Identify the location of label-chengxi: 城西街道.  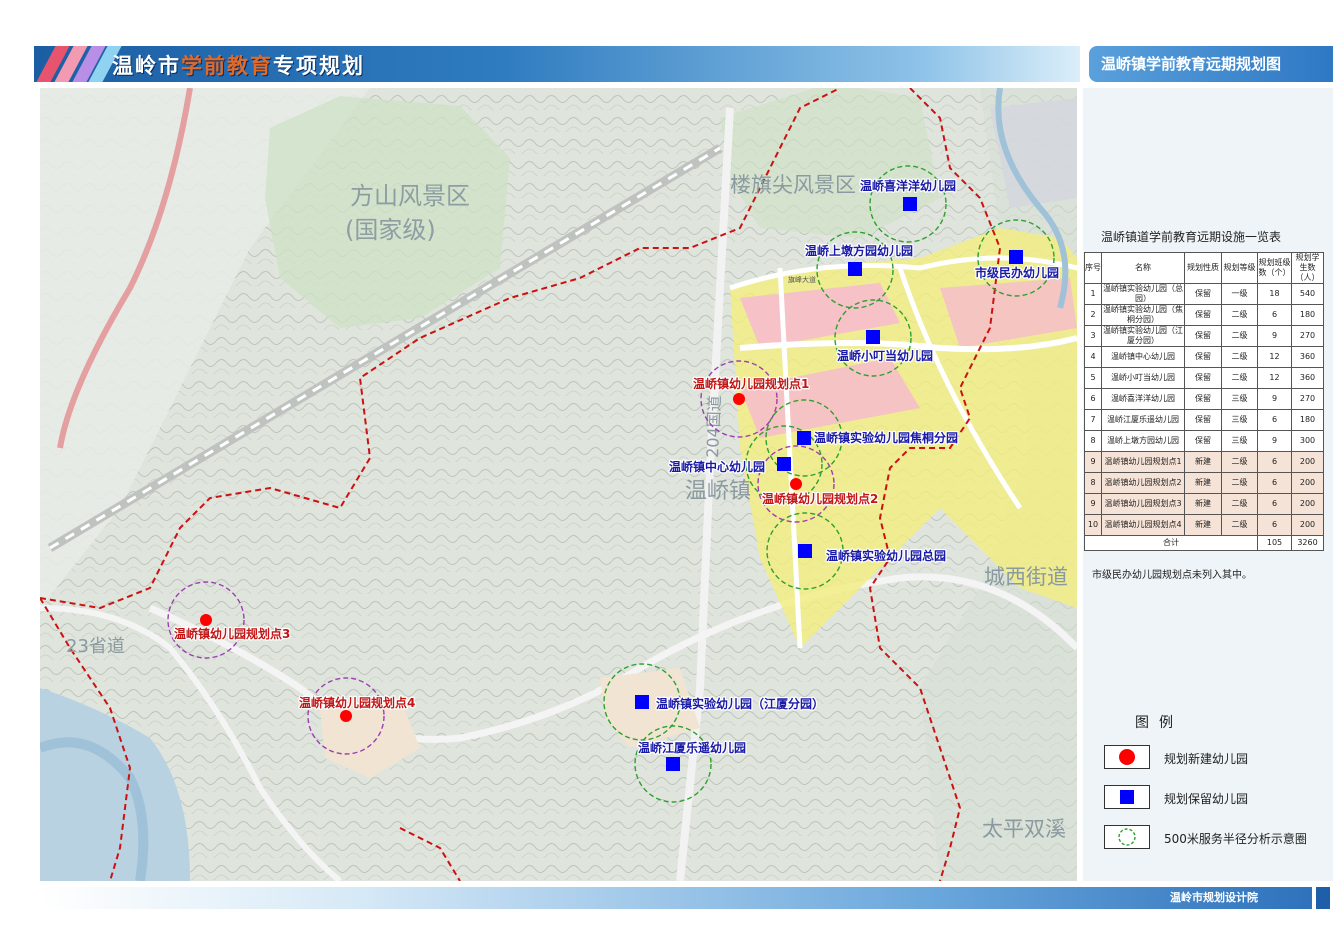
(1026, 577).